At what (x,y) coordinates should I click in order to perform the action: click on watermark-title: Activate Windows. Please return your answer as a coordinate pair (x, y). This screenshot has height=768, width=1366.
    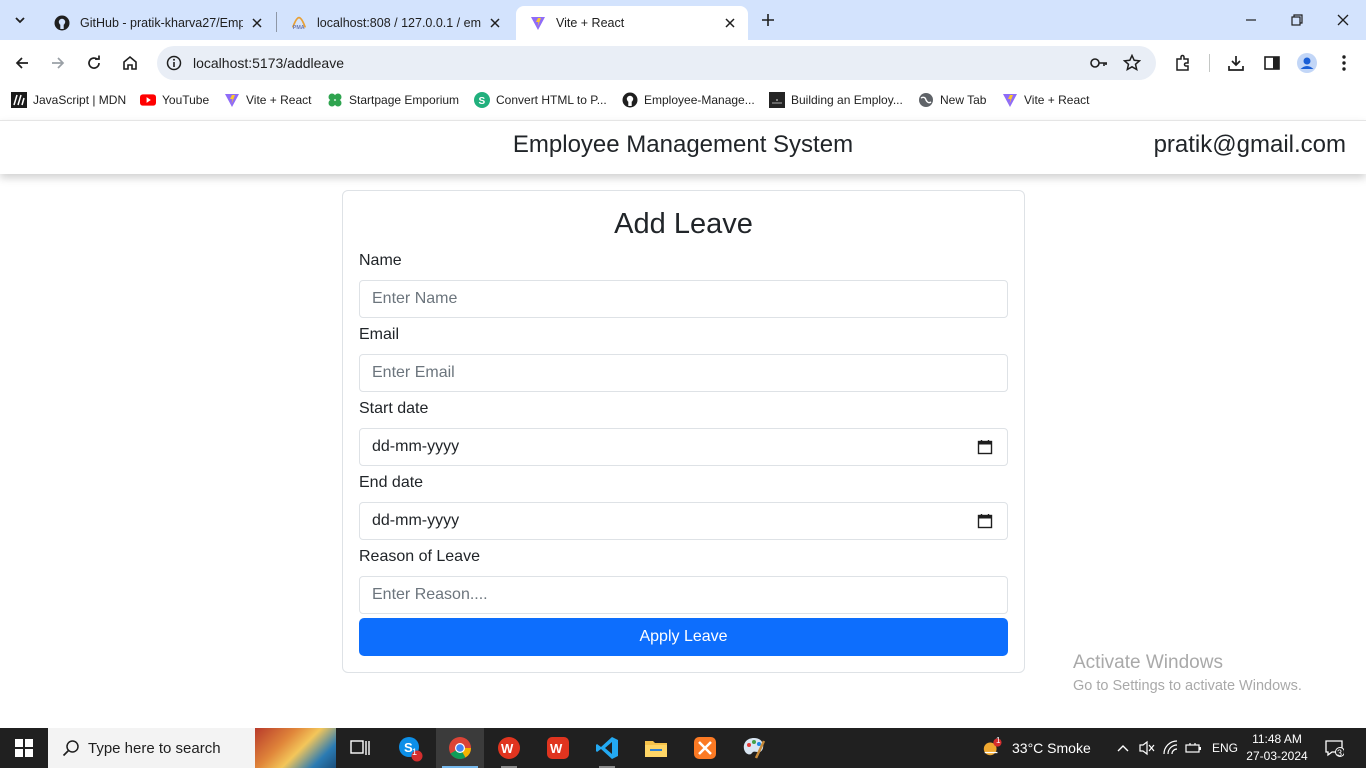
    Looking at the image, I should click on (1148, 662).